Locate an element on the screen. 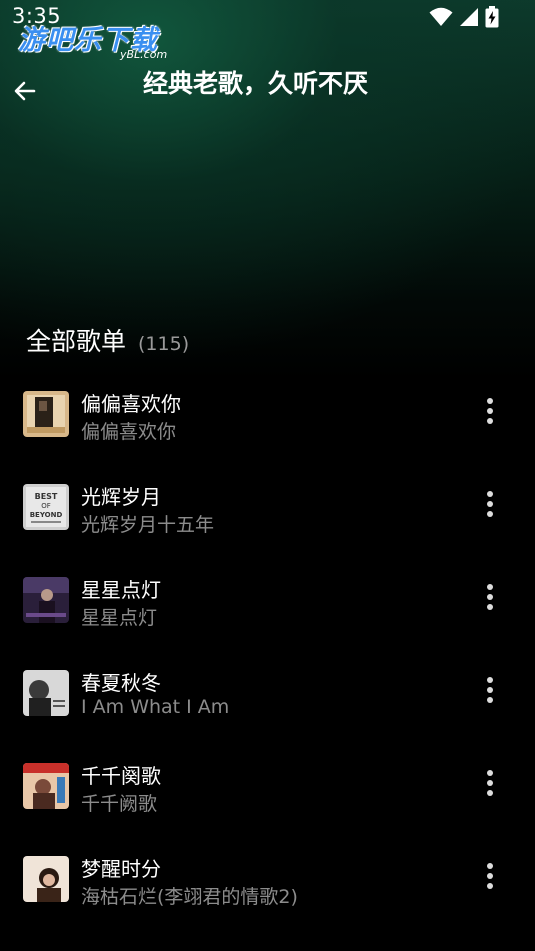  list-item: 偏偏喜欢你 偏偏喜欢你 is located at coordinates (267, 413).